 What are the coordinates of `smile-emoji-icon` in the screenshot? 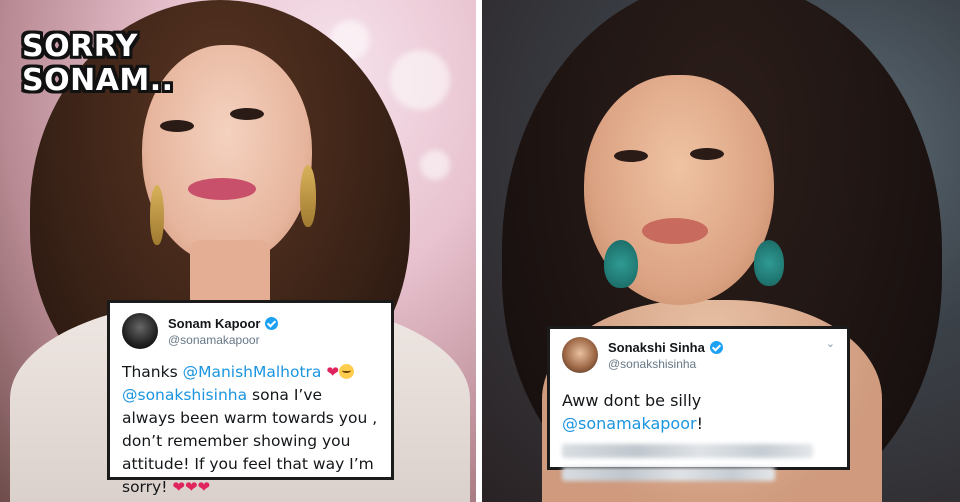 It's located at (346, 371).